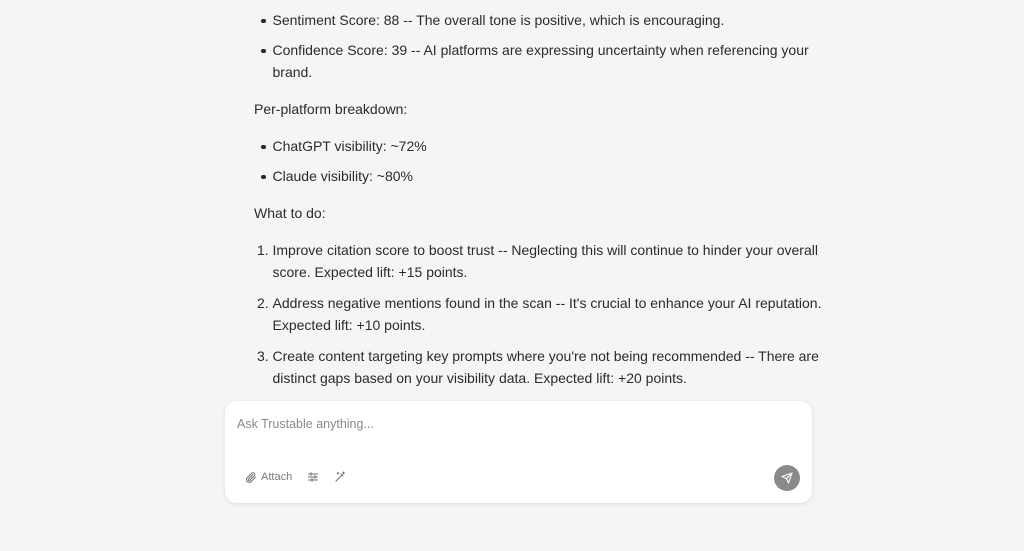 The width and height of the screenshot is (1024, 551). I want to click on sliders-icon, so click(313, 477).